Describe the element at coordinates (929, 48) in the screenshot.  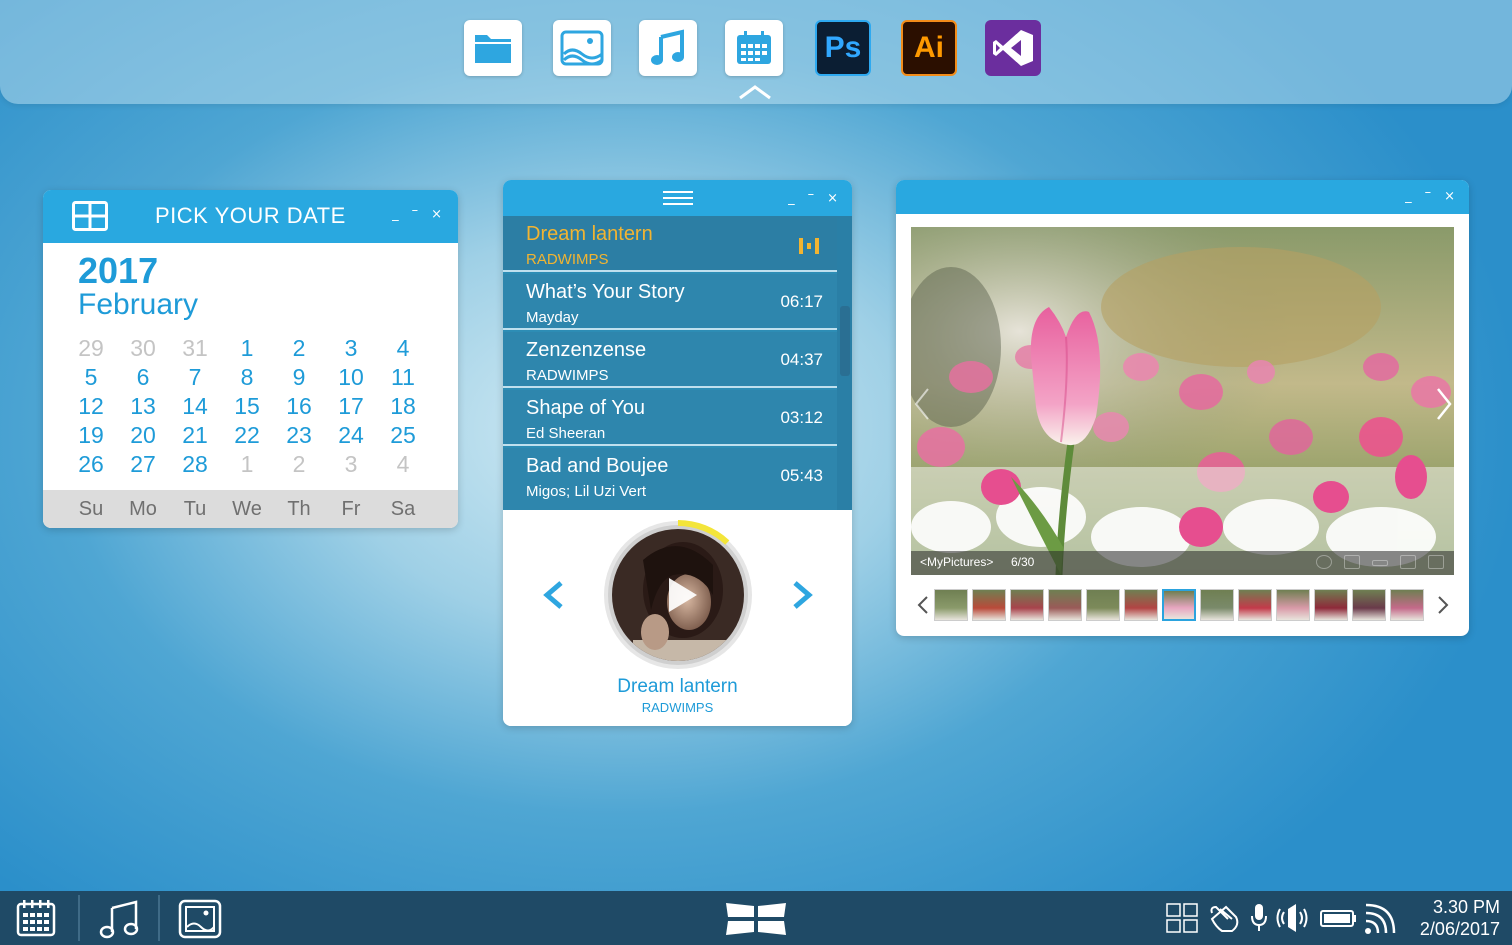
I see `illustrator-app-button: Ai` at that location.